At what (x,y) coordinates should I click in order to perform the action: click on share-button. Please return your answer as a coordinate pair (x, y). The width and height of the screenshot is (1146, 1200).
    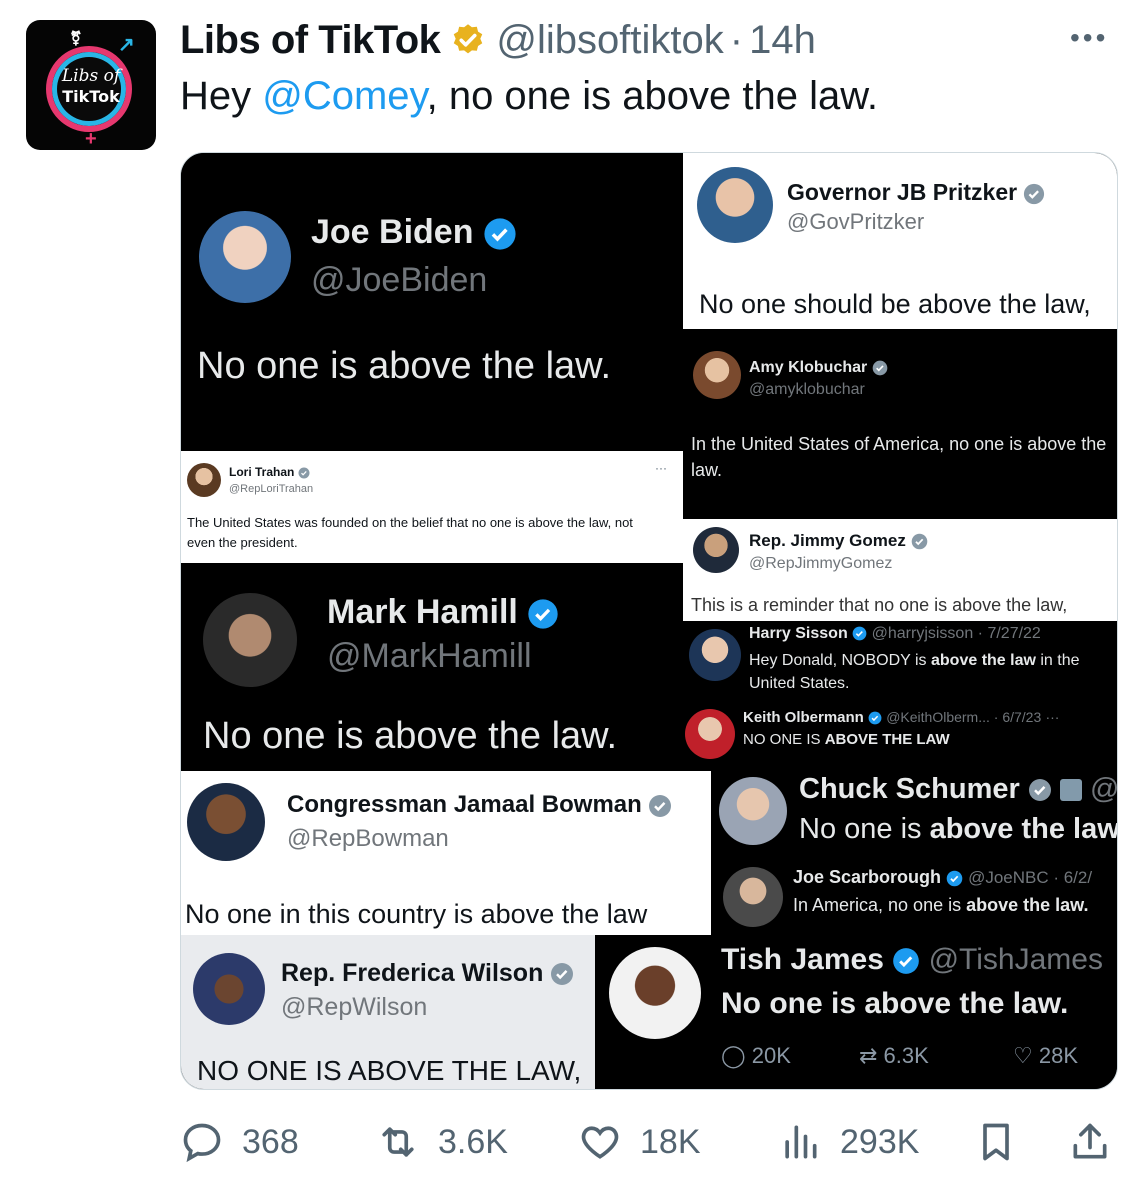
    Looking at the image, I should click on (1099, 1142).